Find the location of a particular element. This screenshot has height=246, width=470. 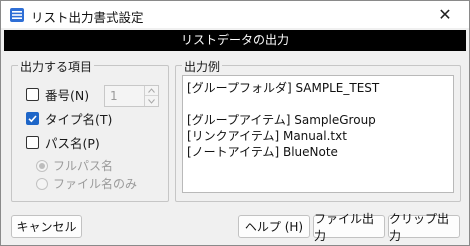

list-window-icon is located at coordinates (17, 15).